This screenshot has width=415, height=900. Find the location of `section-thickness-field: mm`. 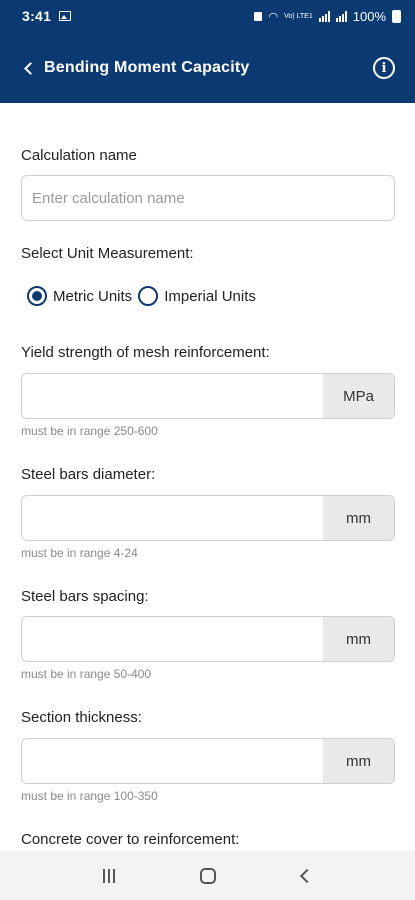

section-thickness-field: mm is located at coordinates (208, 761).